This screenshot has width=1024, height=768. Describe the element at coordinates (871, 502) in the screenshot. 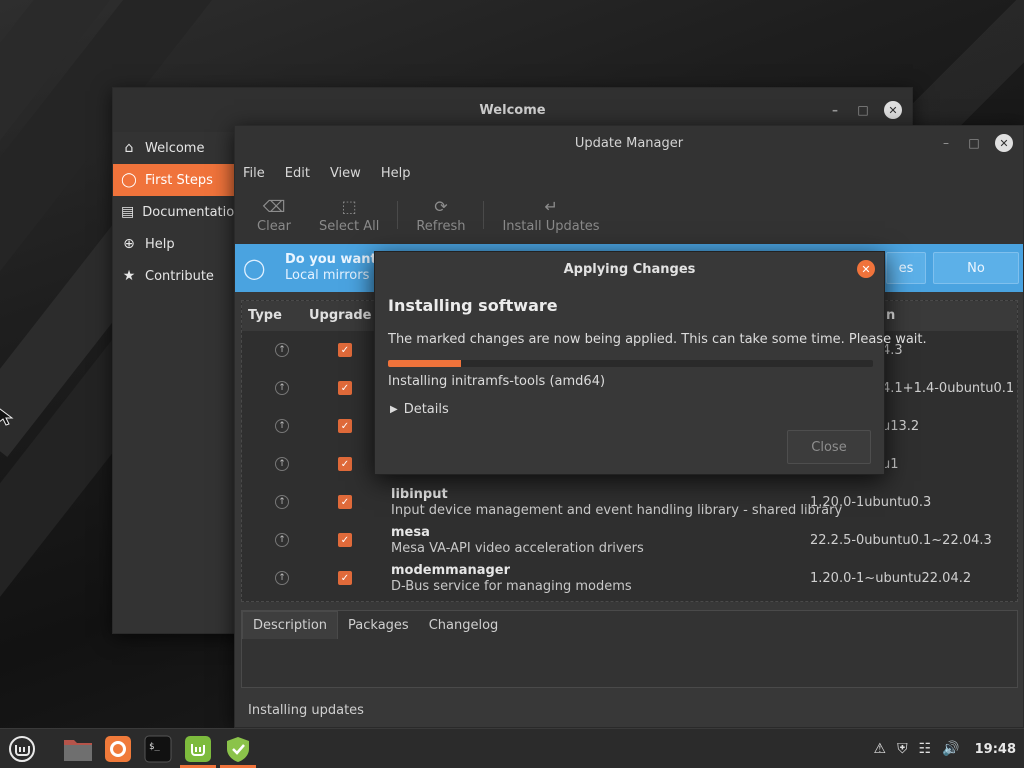

I see `package-version: 1.20.0-1ubuntu0.3` at that location.